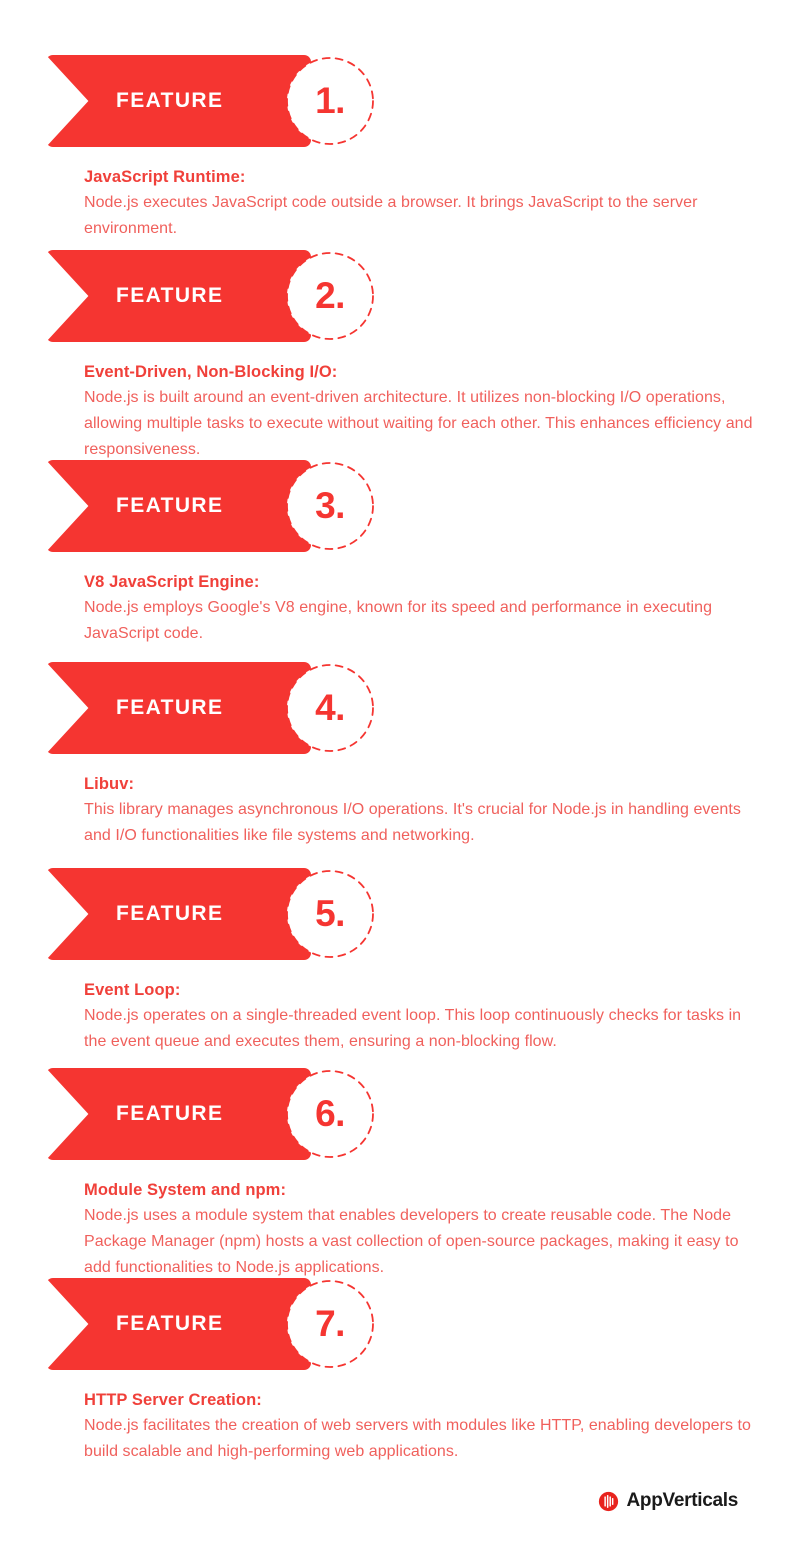  I want to click on feature-number-badge: 3., so click(330, 506).